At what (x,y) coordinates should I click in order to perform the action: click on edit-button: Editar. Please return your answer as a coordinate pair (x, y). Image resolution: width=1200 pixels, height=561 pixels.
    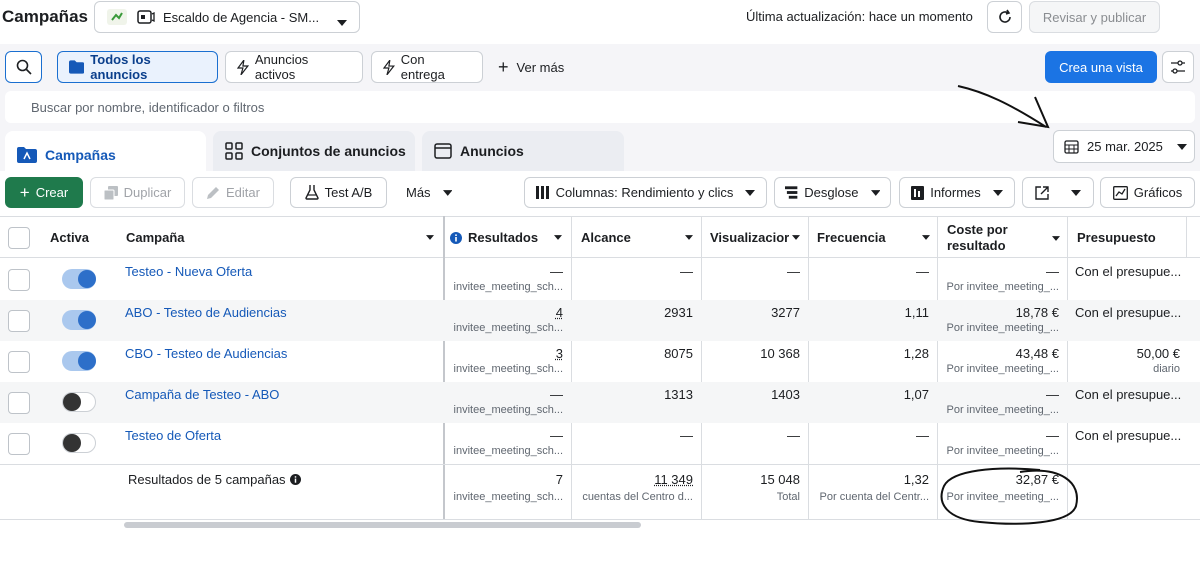
    Looking at the image, I should click on (233, 192).